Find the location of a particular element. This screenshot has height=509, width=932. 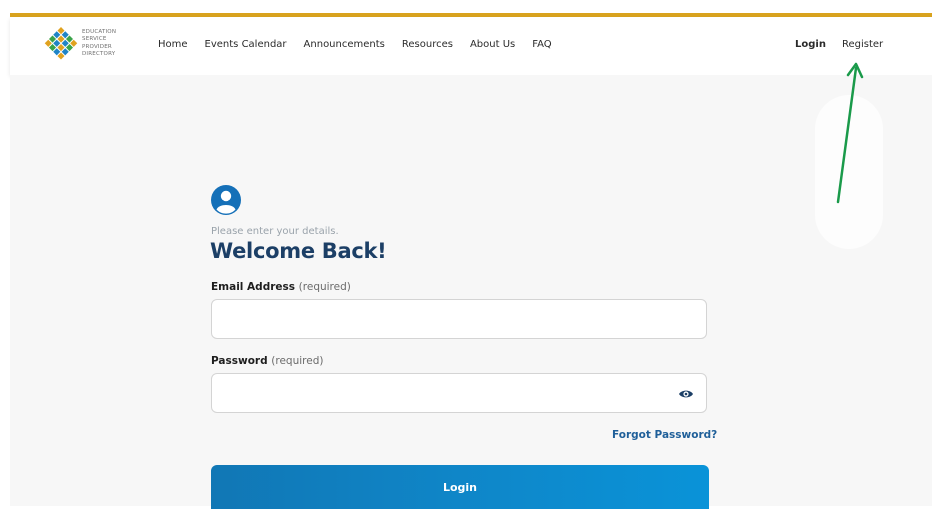

nav-about-us: About Us is located at coordinates (492, 44).